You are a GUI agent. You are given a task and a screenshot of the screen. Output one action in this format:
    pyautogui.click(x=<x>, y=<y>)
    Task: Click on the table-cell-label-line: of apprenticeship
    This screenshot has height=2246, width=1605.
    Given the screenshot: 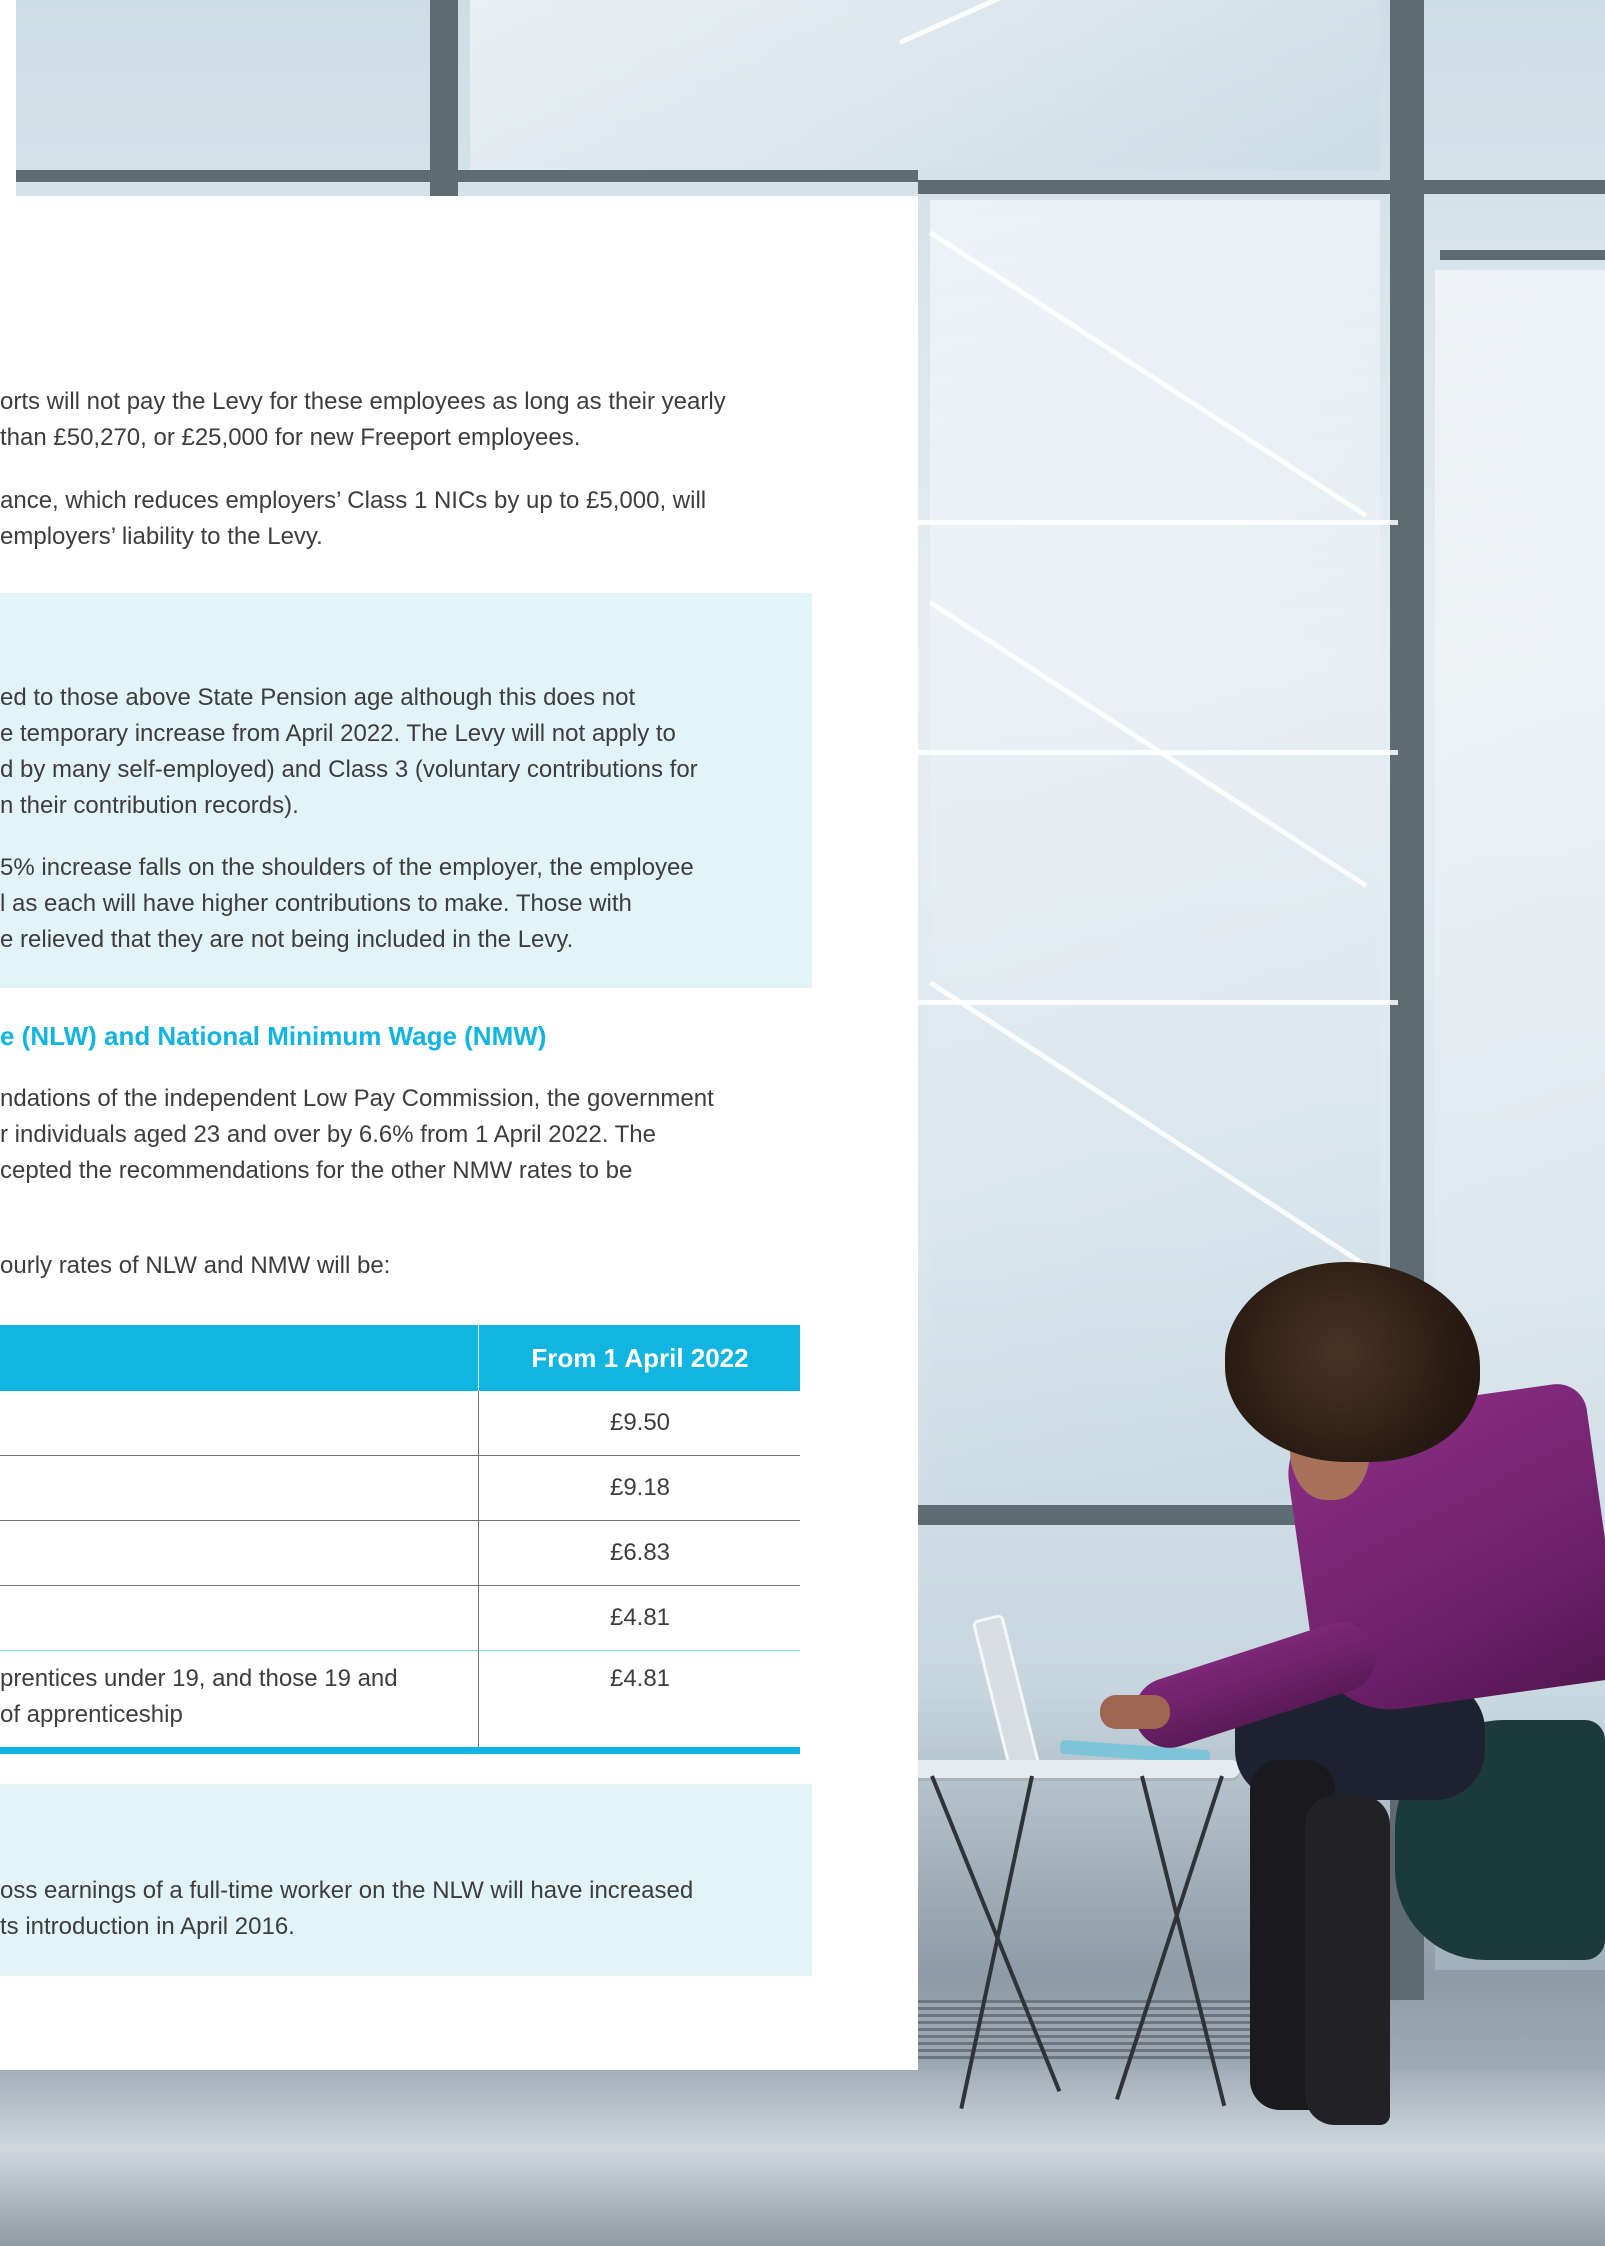 What is the action you would take?
    pyautogui.click(x=91, y=1714)
    